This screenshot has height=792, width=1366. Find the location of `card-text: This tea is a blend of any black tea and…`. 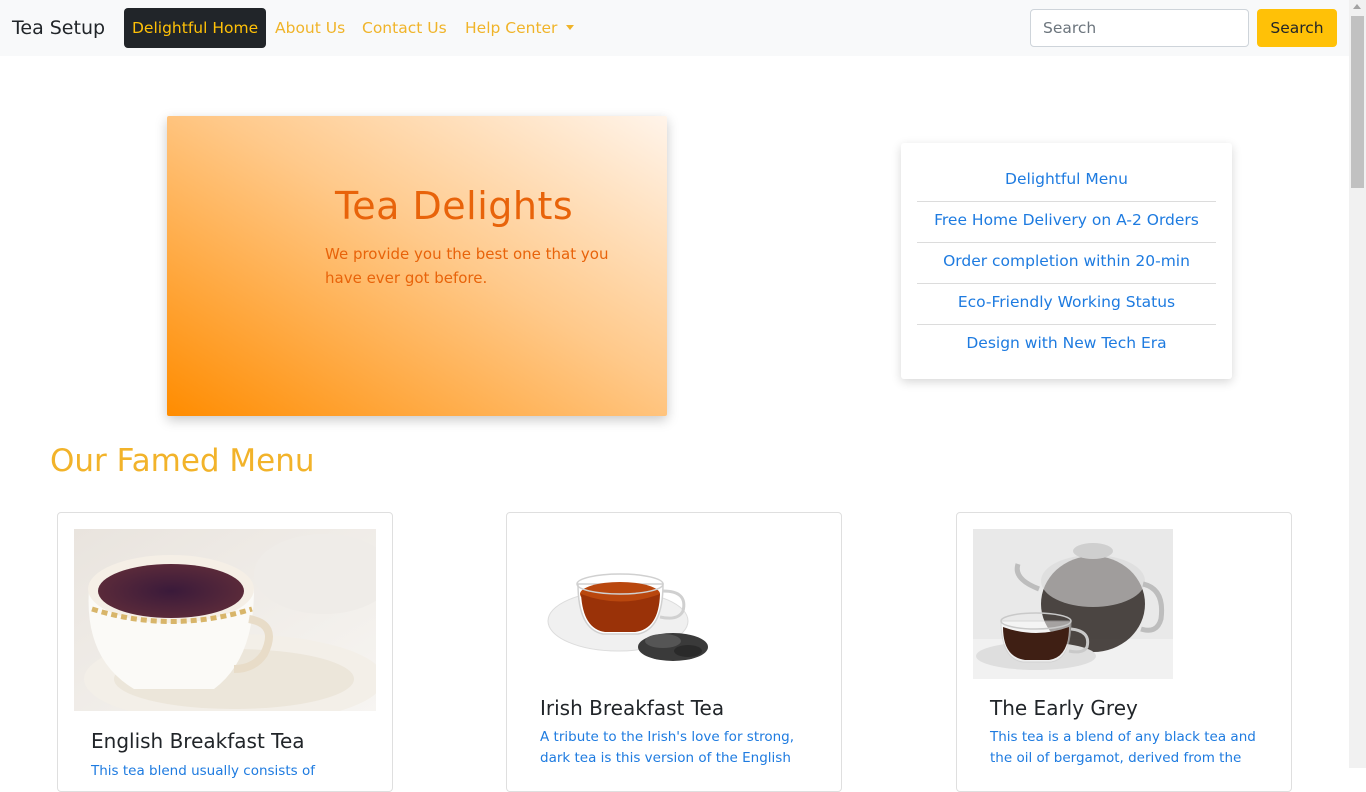

card-text: This tea is a blend of any black tea and… is located at coordinates (1123, 747).